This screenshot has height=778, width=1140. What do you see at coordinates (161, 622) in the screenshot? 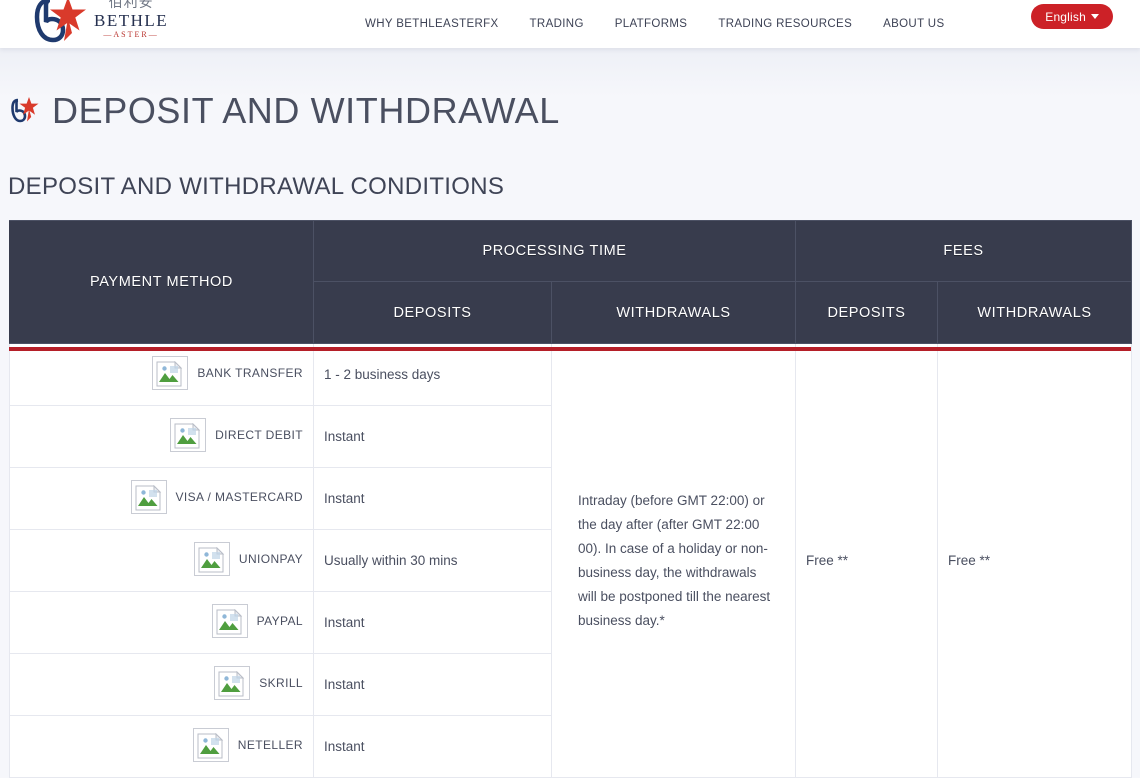
I see `cell-payment-method: PAYPAL` at bounding box center [161, 622].